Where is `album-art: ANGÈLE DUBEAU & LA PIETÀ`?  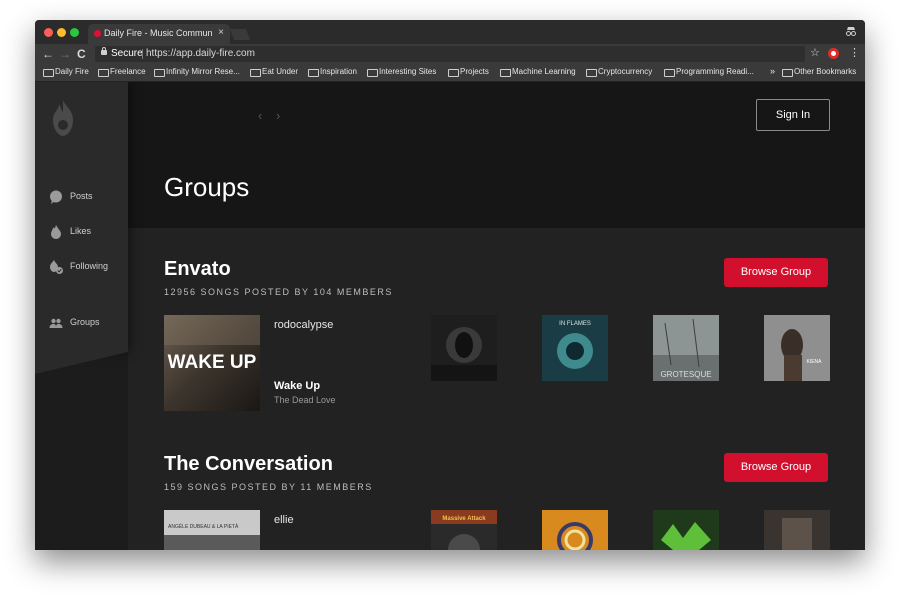
album-art: ANGÈLE DUBEAU & LA PIETÀ is located at coordinates (212, 530).